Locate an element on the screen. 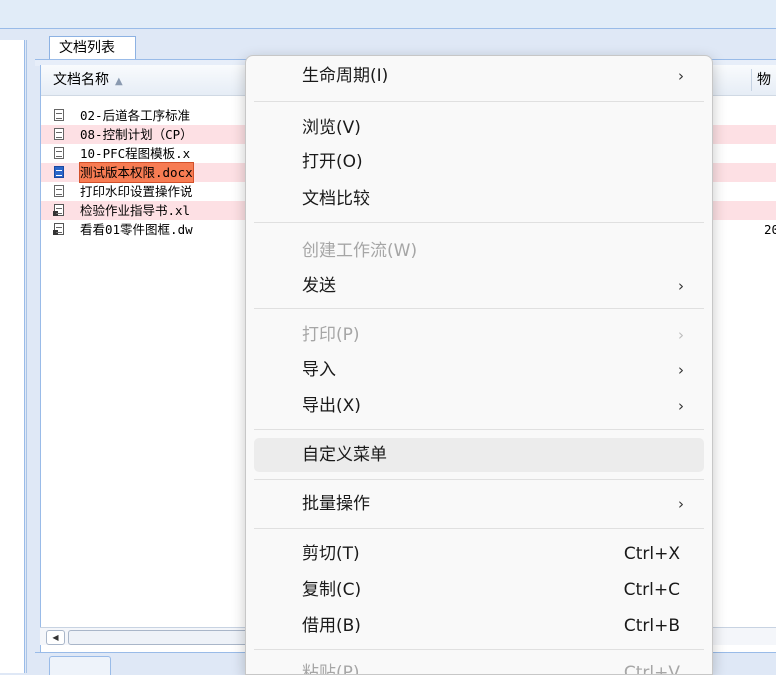 The width and height of the screenshot is (776, 675). column-header-document-name: 文档名称 ▲ is located at coordinates (88, 81).